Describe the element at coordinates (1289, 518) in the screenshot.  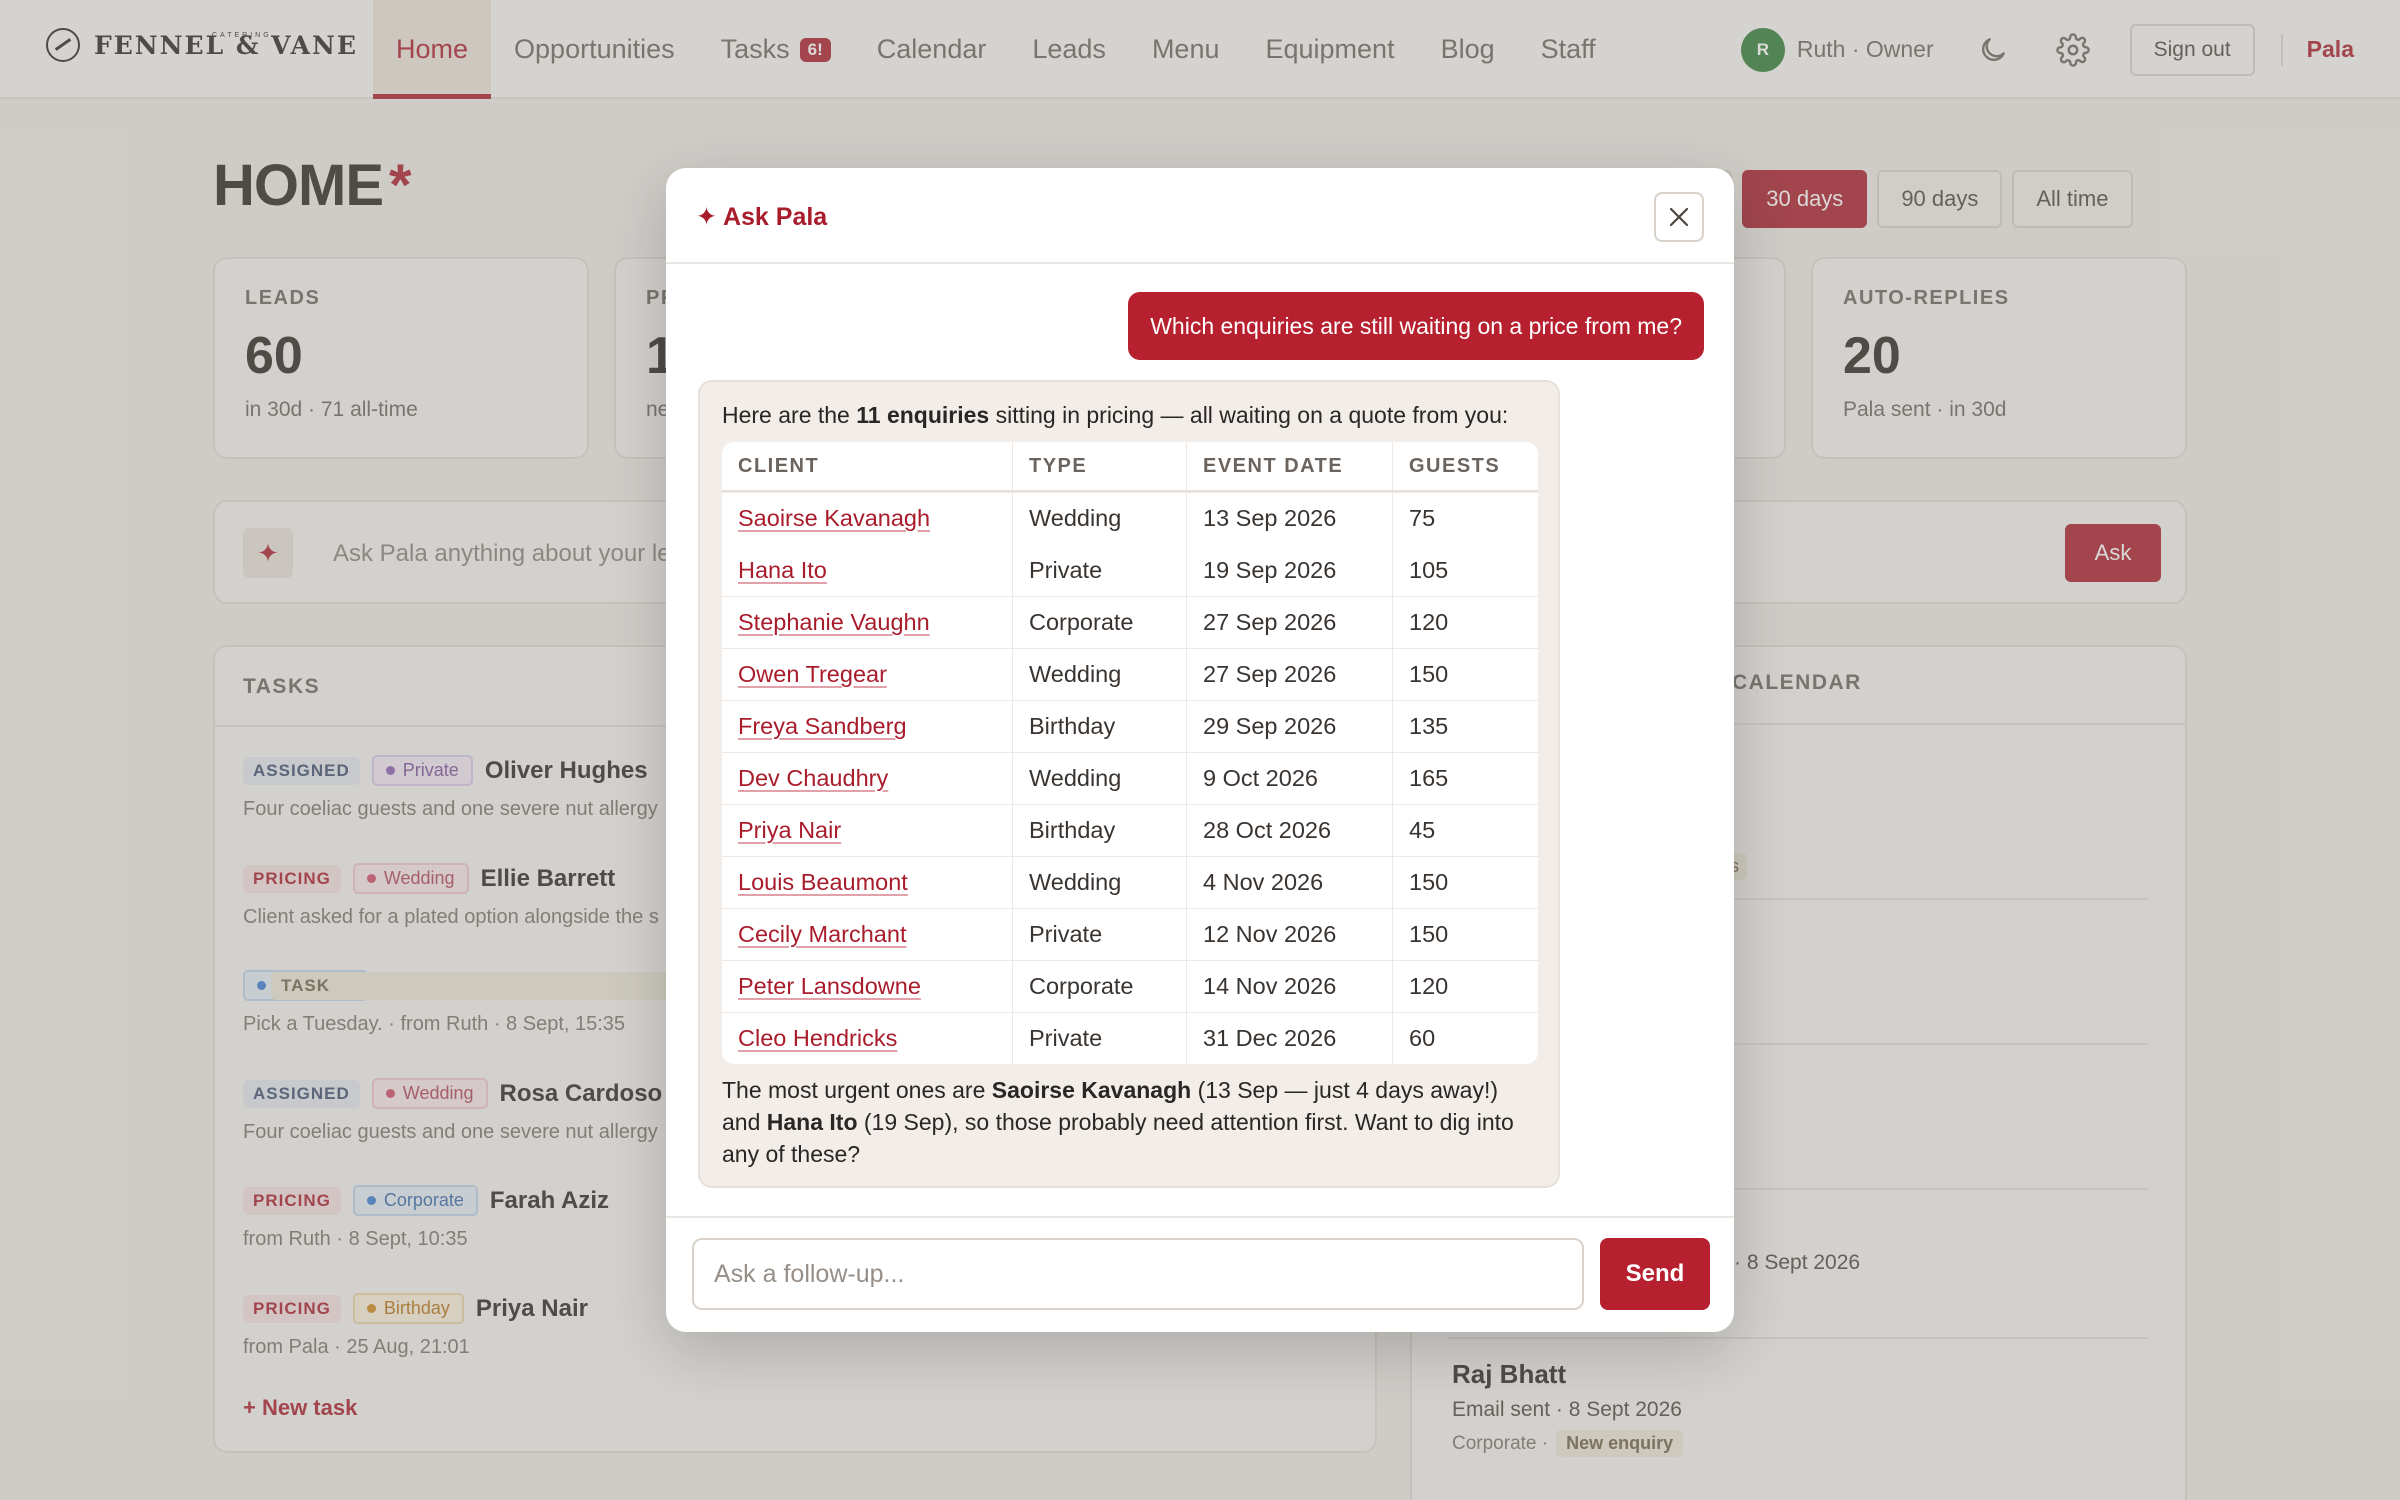
I see `table-cell: 13 Sep 2026` at that location.